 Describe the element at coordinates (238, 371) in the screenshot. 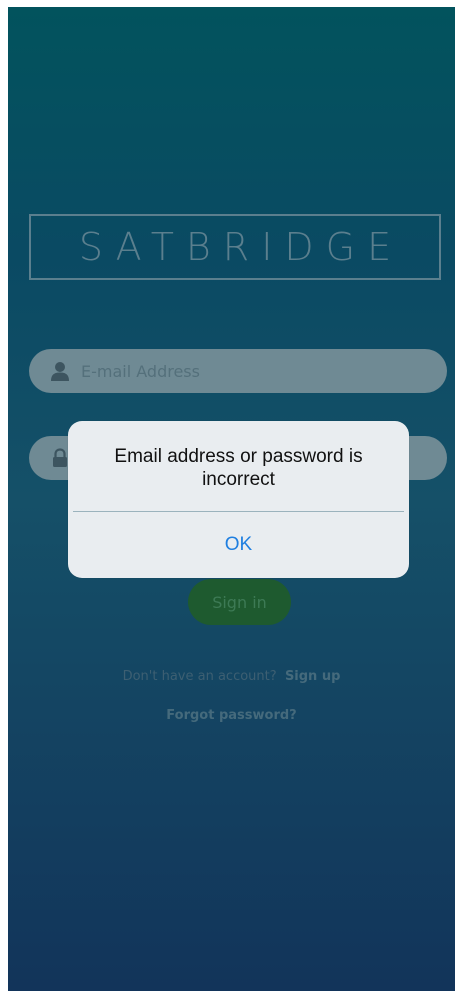

I see `email-field: E-mail Address` at that location.